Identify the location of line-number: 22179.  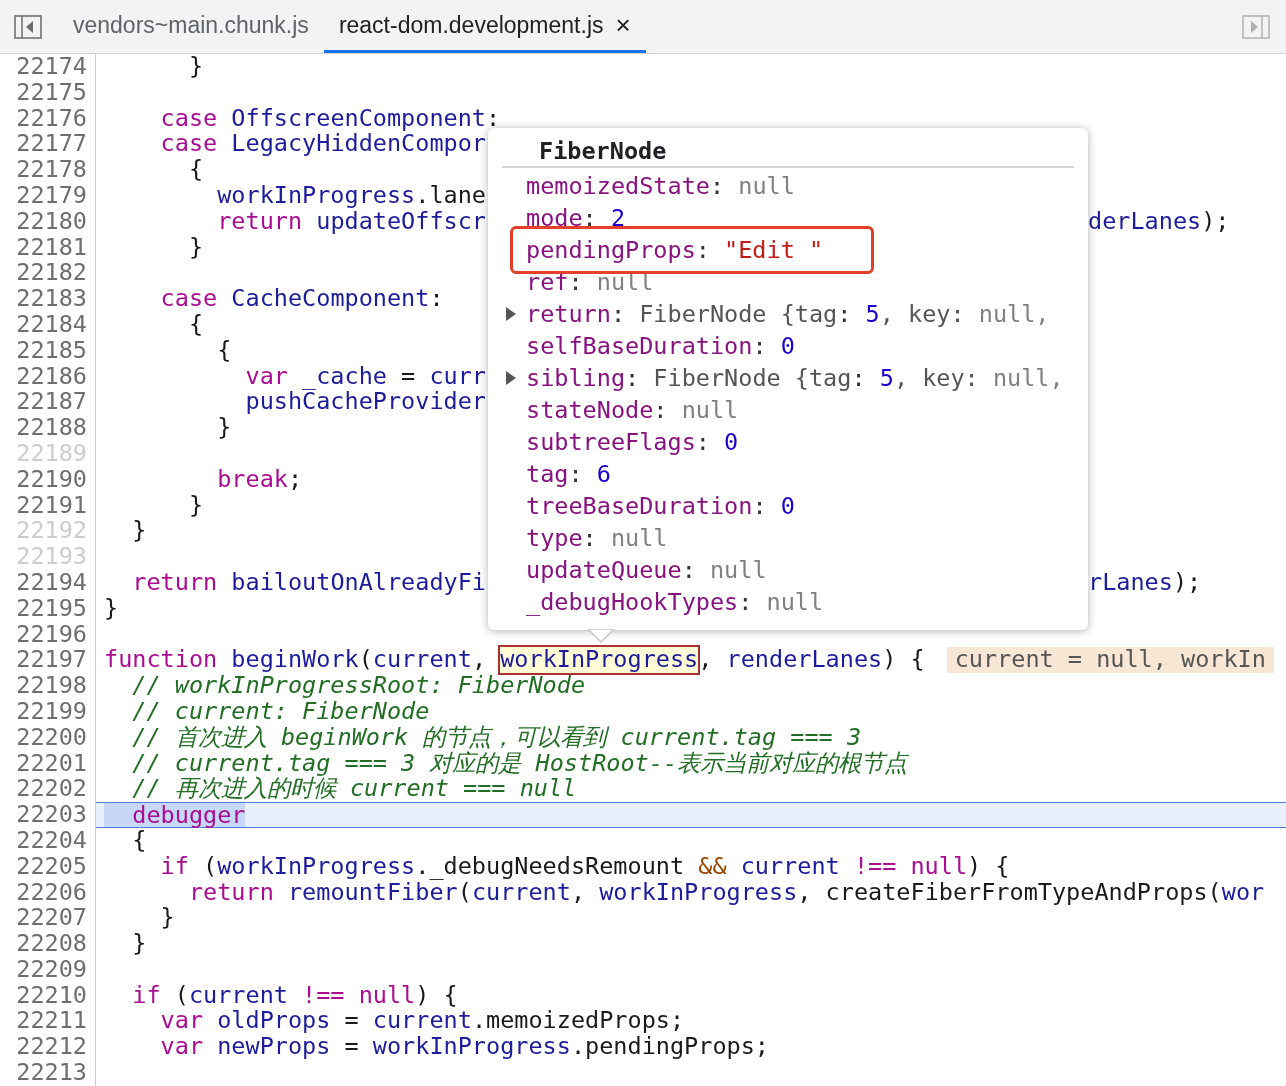
(51, 195).